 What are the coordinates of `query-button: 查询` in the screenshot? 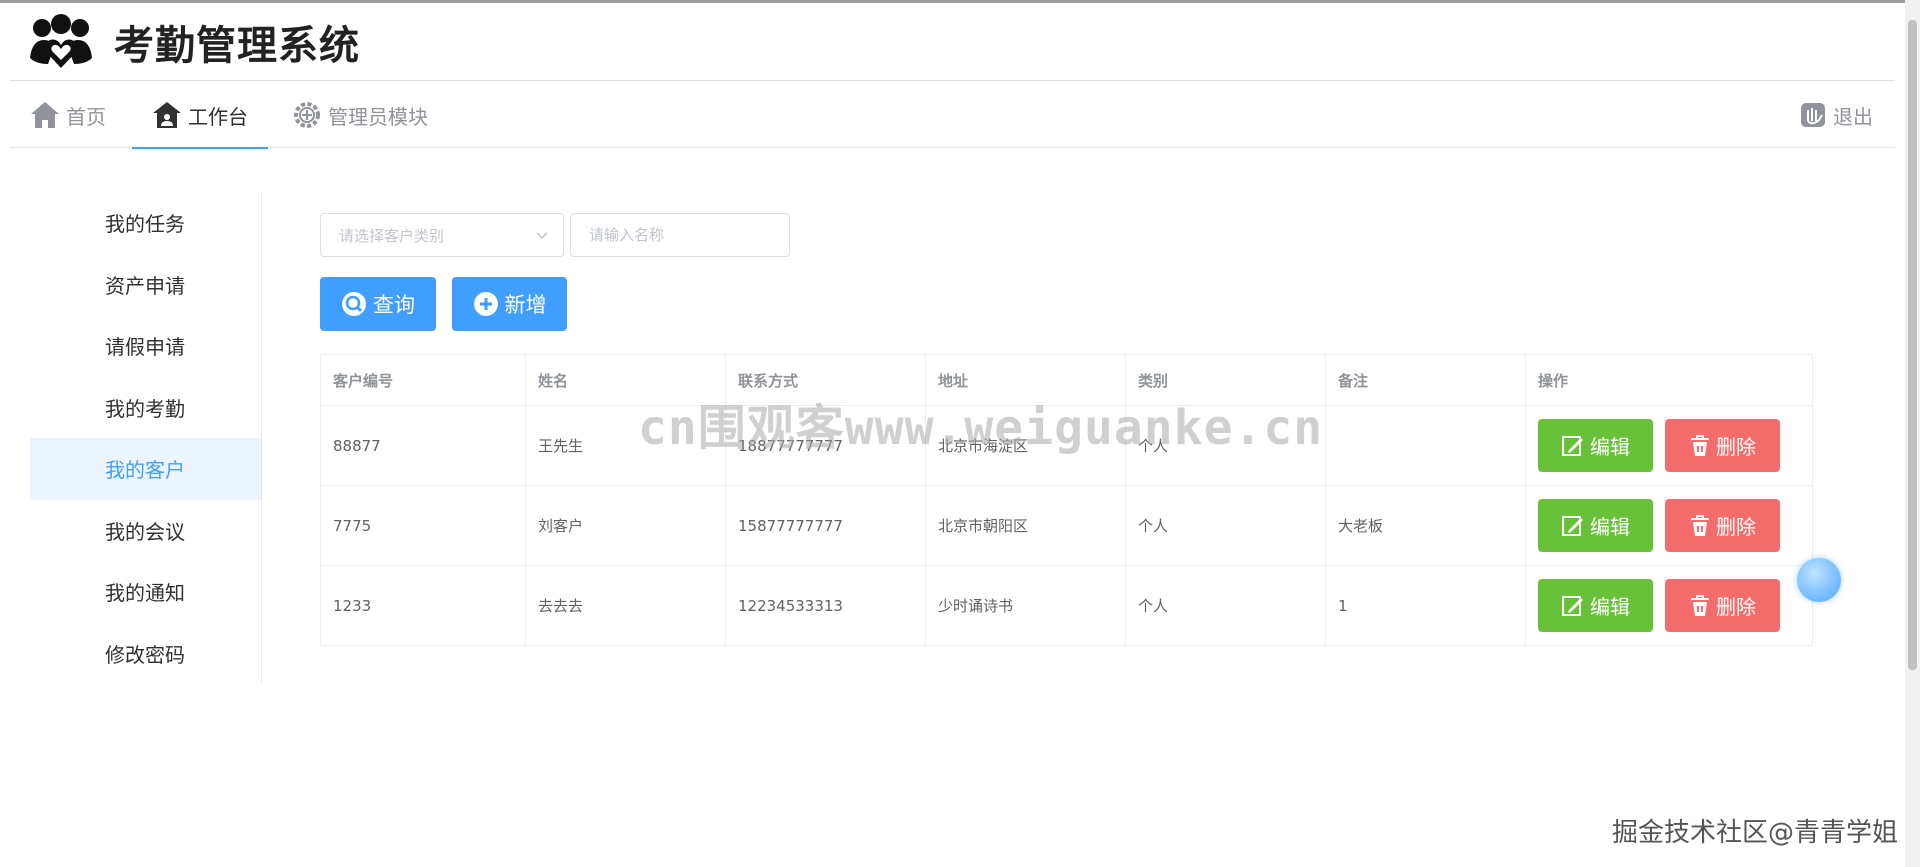 It's located at (378, 304).